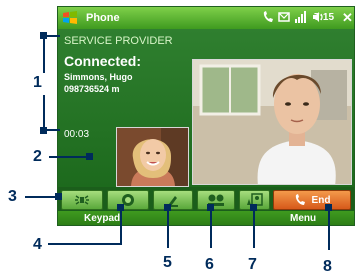  I want to click on local-person-image, so click(152, 157).